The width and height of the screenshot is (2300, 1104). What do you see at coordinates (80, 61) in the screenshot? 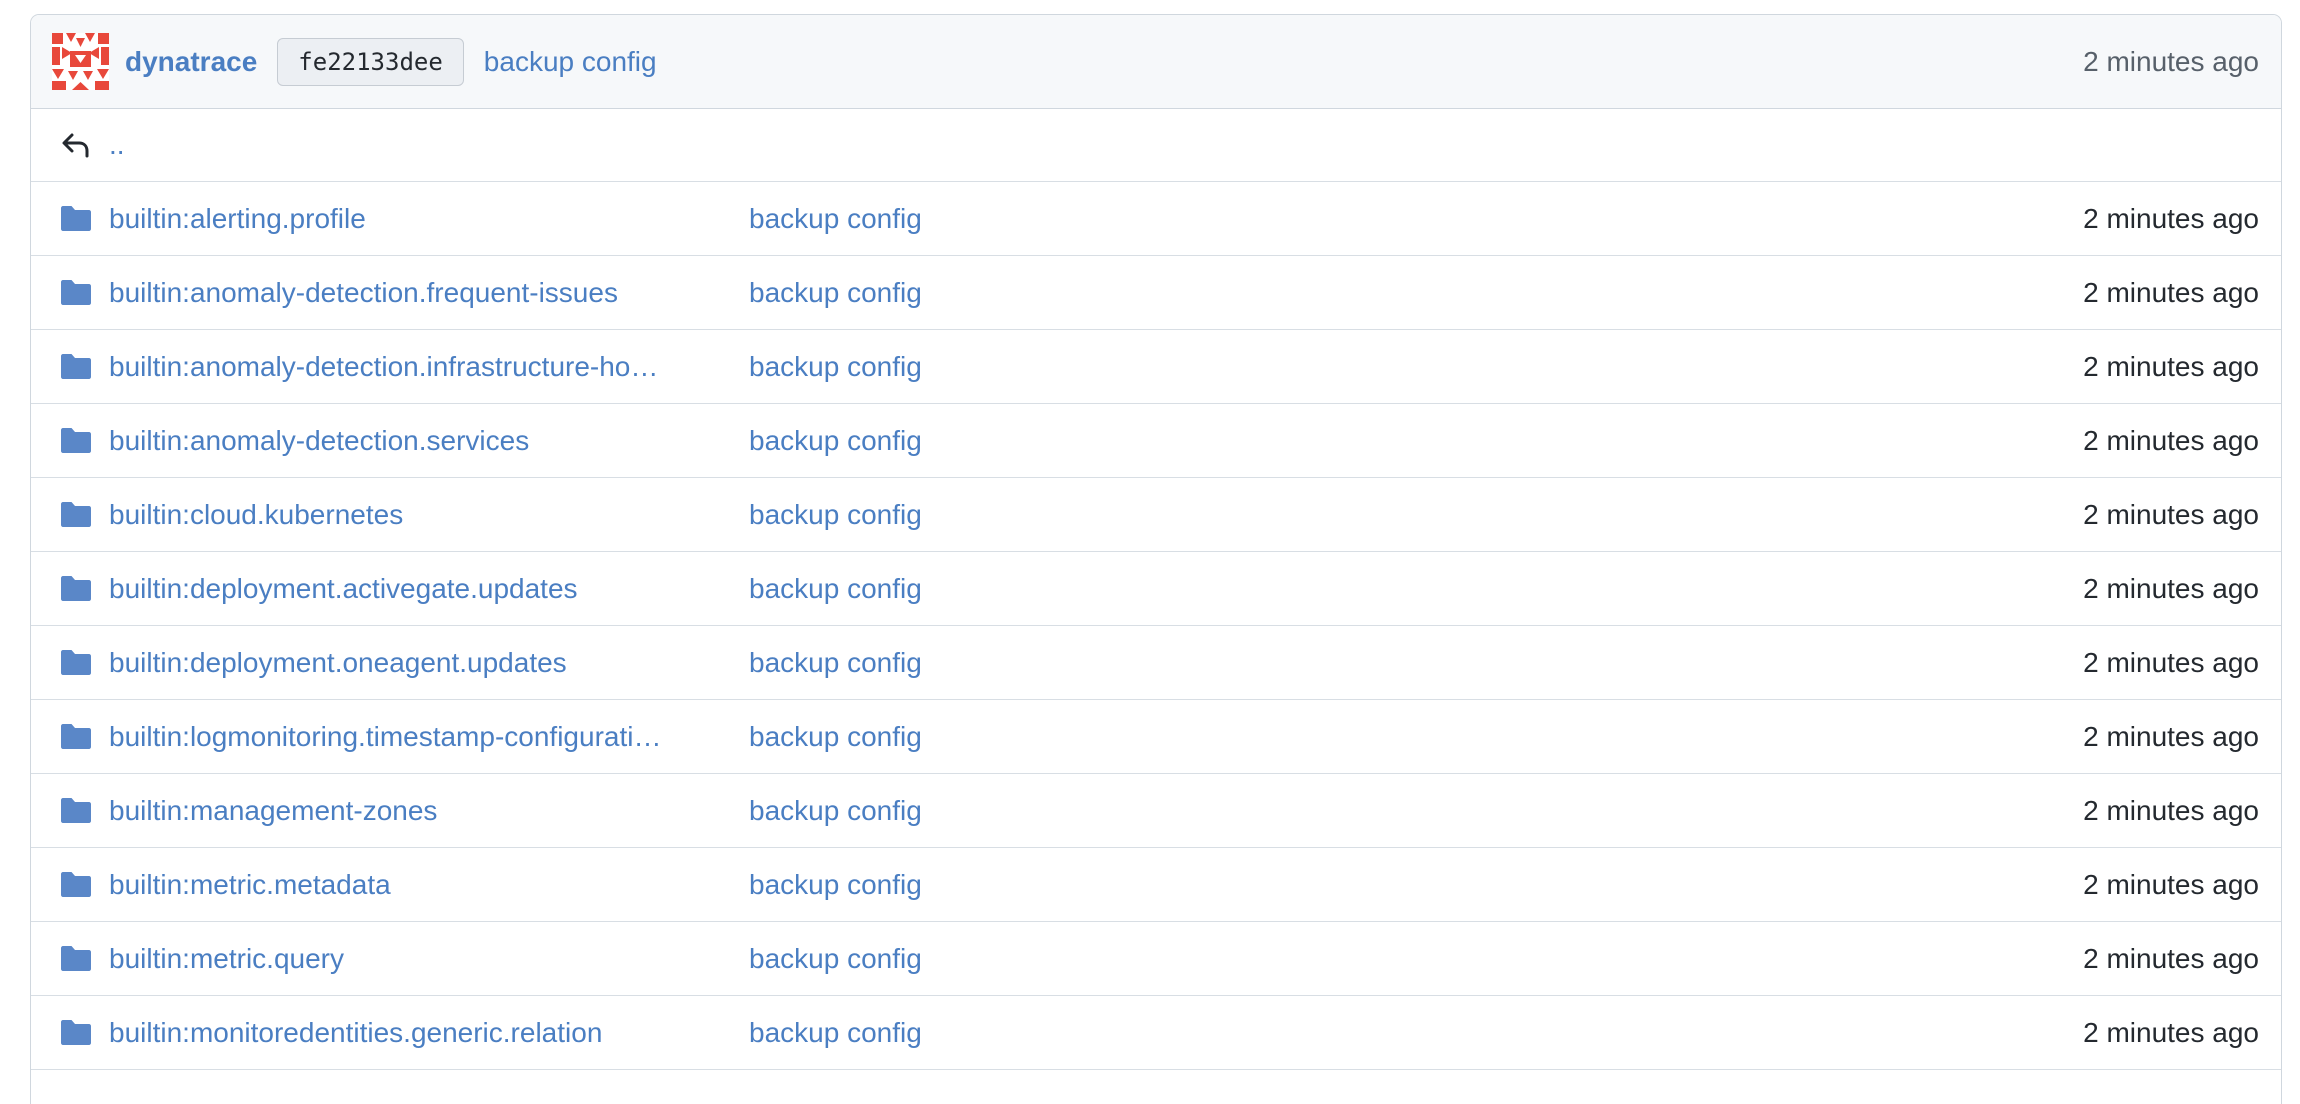
I see `dynatrace-avatar` at bounding box center [80, 61].